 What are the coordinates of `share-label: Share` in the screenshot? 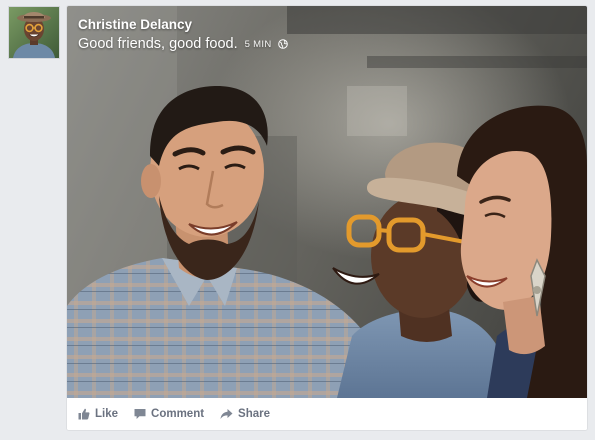 It's located at (254, 414).